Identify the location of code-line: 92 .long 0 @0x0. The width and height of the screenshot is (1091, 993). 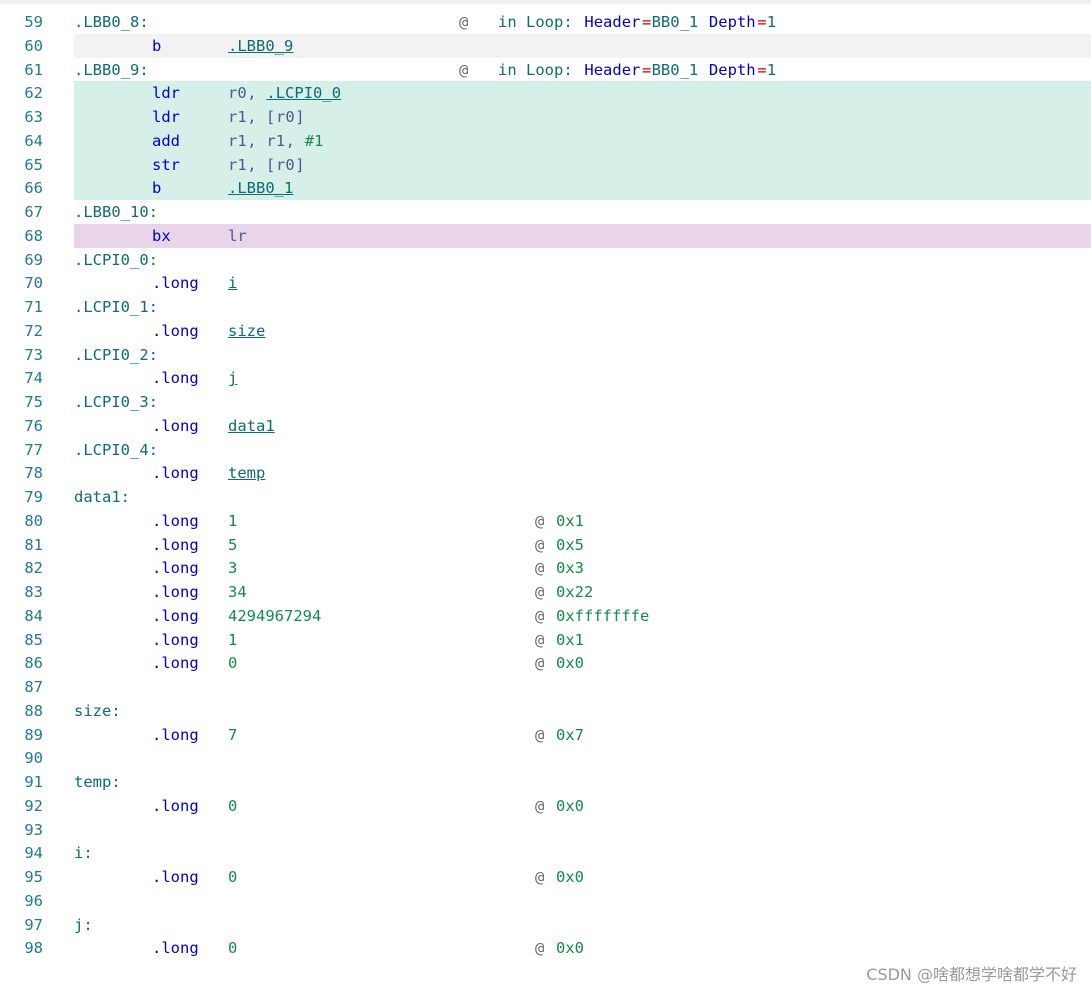
(545, 806).